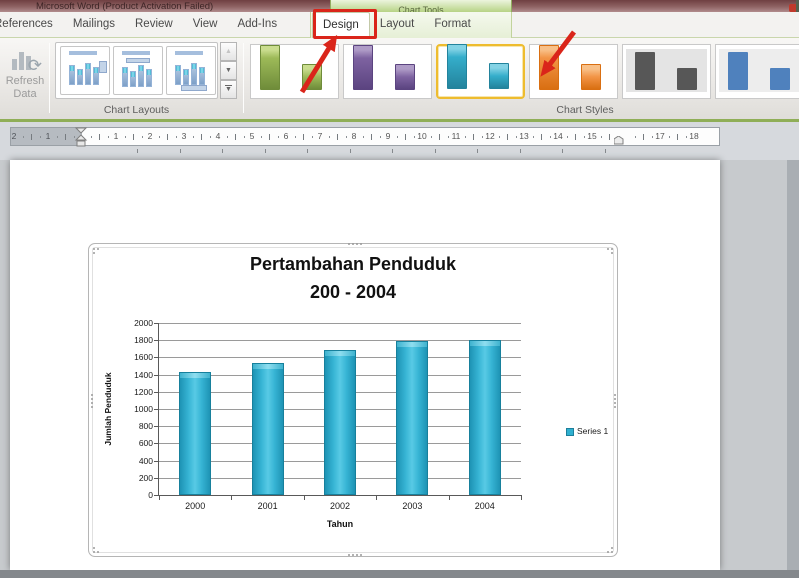 The image size is (799, 578). I want to click on chart-style-green, so click(294, 71).